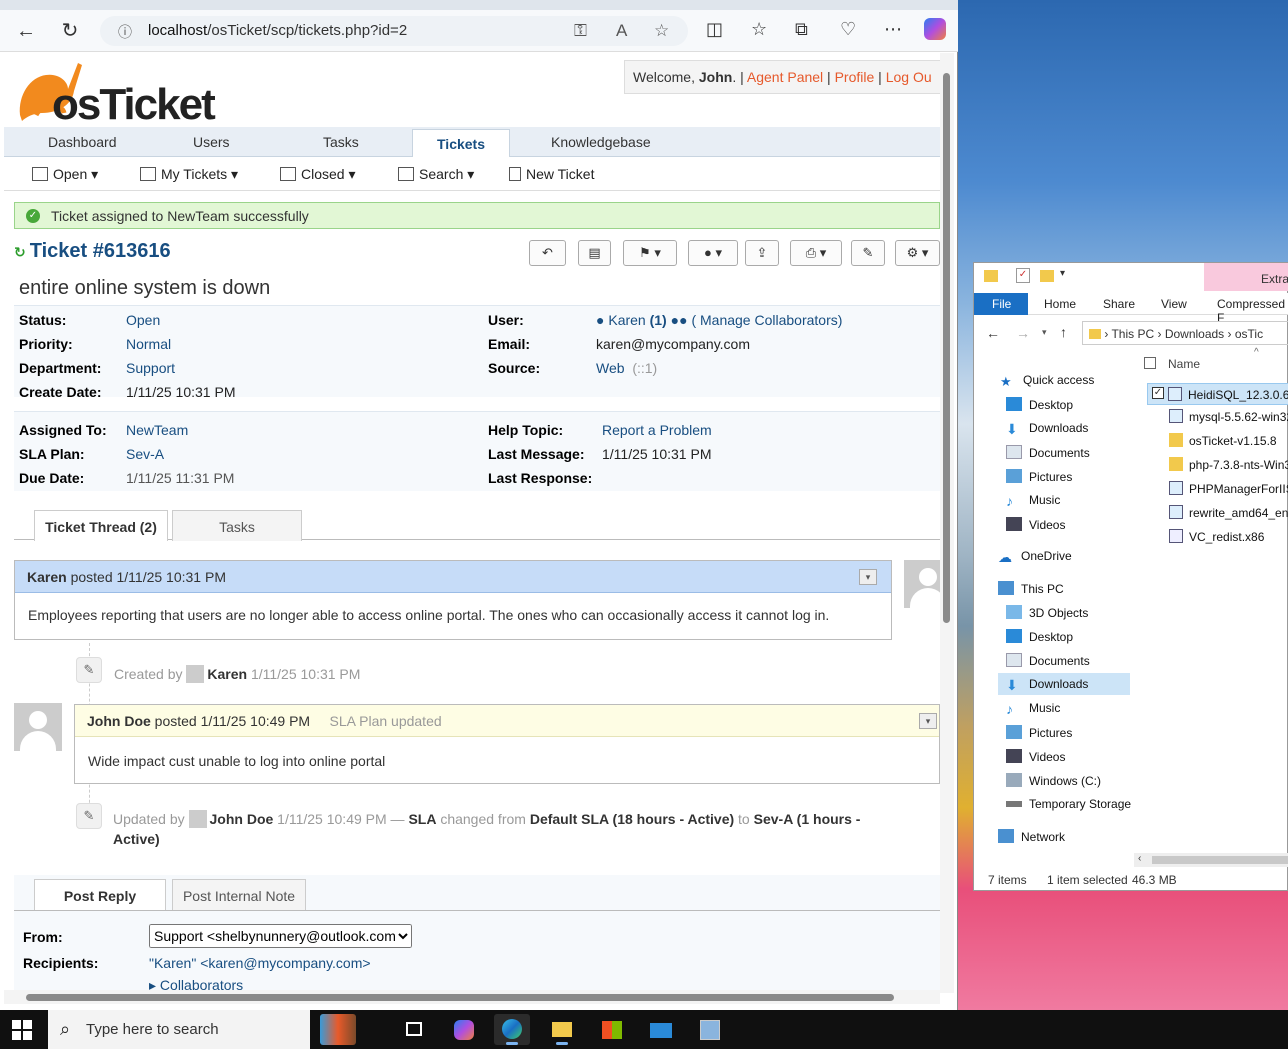 The height and width of the screenshot is (1049, 1288). What do you see at coordinates (318, 174) in the screenshot?
I see `closed-tickets-menu: Closed ▾` at bounding box center [318, 174].